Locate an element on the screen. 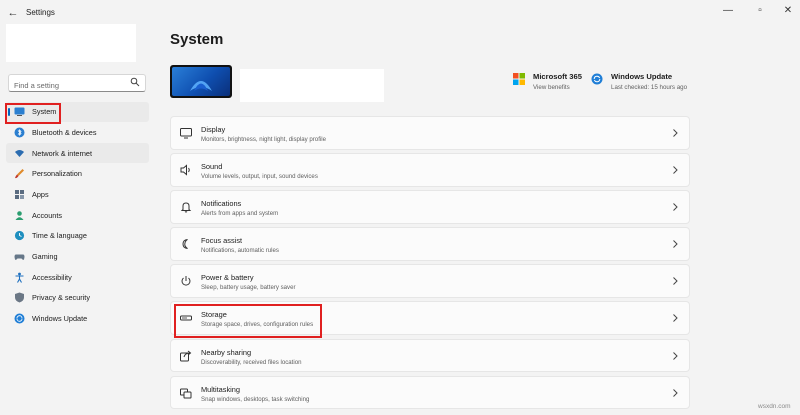 This screenshot has width=800, height=415. sidebar-item-label: Accessibility is located at coordinates (52, 277).